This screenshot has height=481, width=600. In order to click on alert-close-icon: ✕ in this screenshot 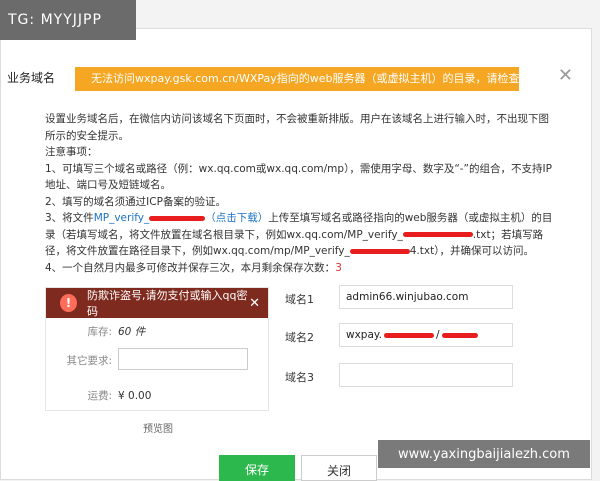, I will do `click(254, 303)`.